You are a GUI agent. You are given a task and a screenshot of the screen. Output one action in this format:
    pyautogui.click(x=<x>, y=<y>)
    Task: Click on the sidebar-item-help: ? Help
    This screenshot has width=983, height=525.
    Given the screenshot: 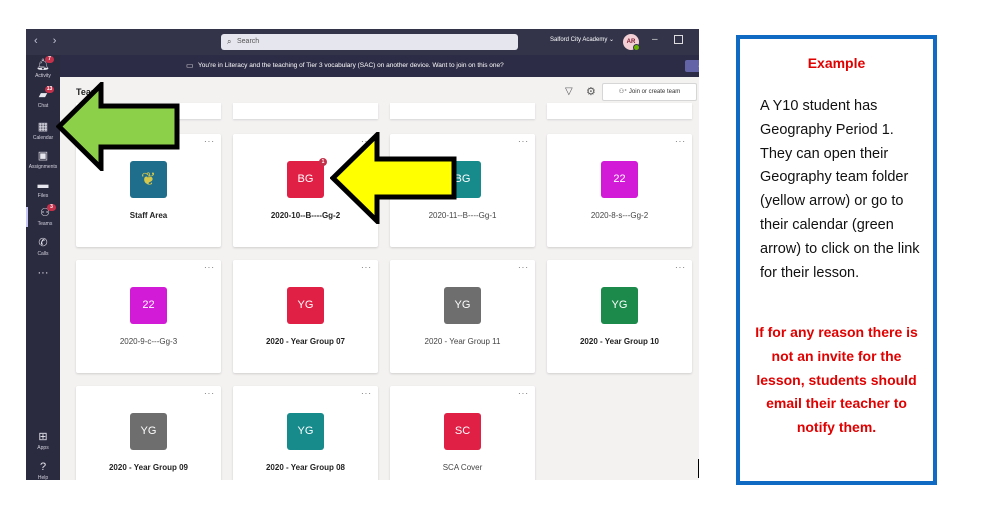 What is the action you would take?
    pyautogui.click(x=43, y=470)
    